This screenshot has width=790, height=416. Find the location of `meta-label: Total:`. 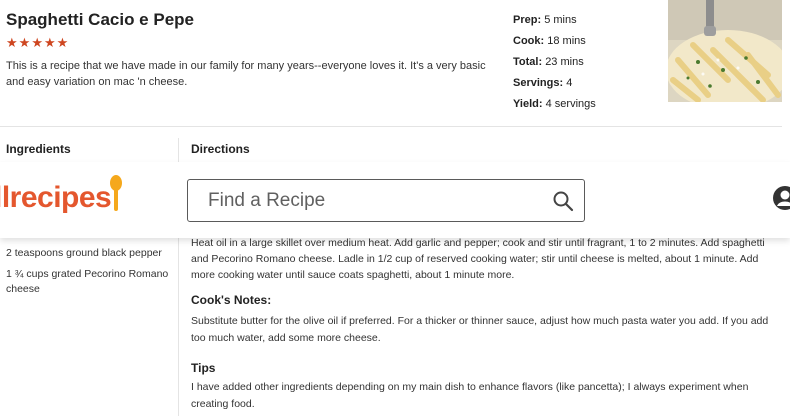

meta-label: Total: is located at coordinates (528, 62).